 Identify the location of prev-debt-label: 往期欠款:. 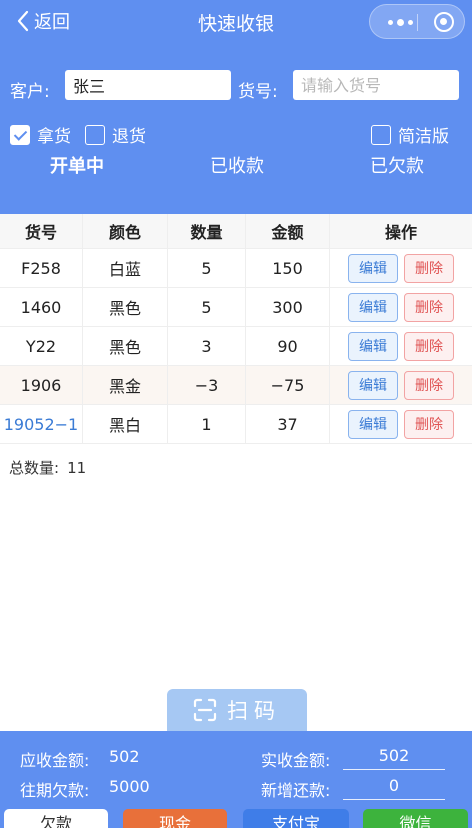
(55, 790).